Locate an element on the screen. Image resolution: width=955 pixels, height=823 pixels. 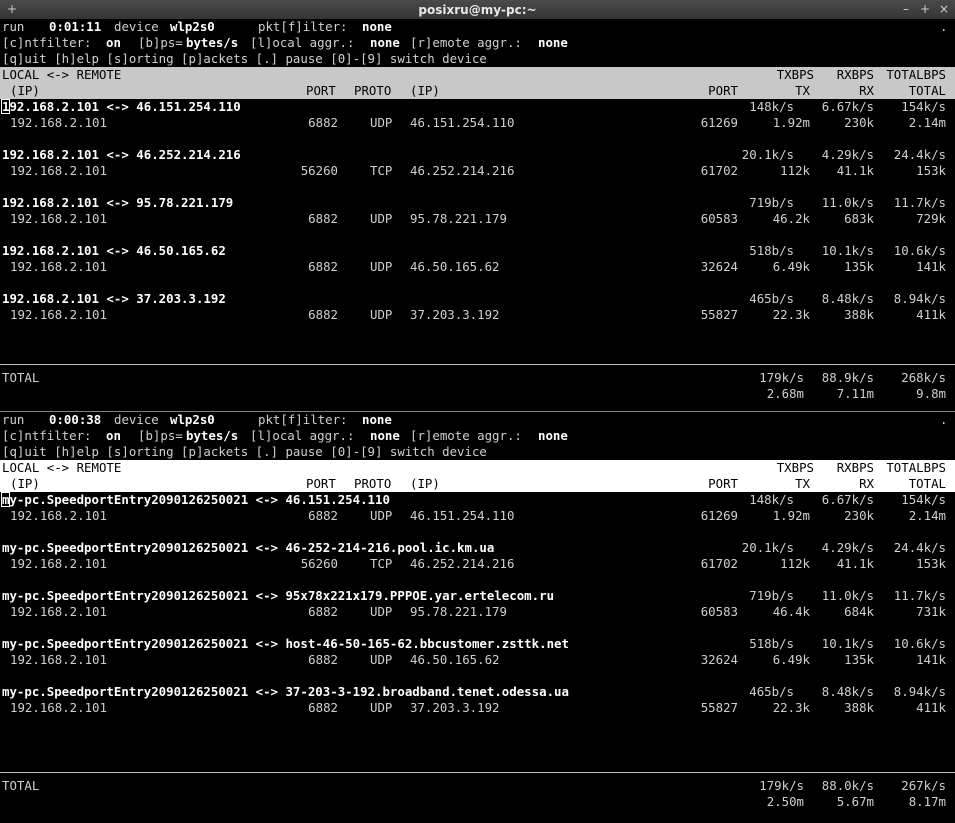
remote-aggr-value: none is located at coordinates (553, 435).